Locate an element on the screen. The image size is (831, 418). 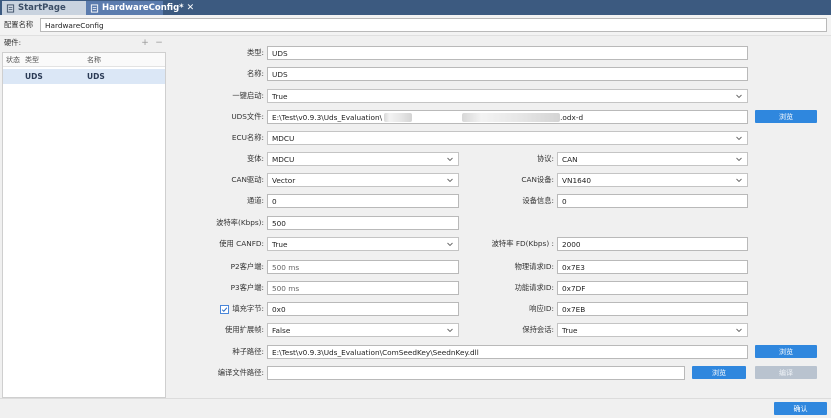
baud-label: 波特率(Kbps): is located at coordinates (240, 222).